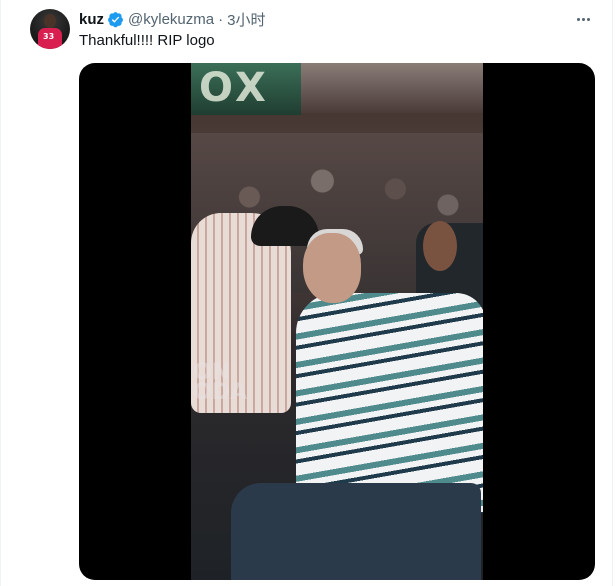 This screenshot has width=615, height=586. Describe the element at coordinates (233, 88) in the screenshot. I see `scoreboard-graphic: ОX` at that location.